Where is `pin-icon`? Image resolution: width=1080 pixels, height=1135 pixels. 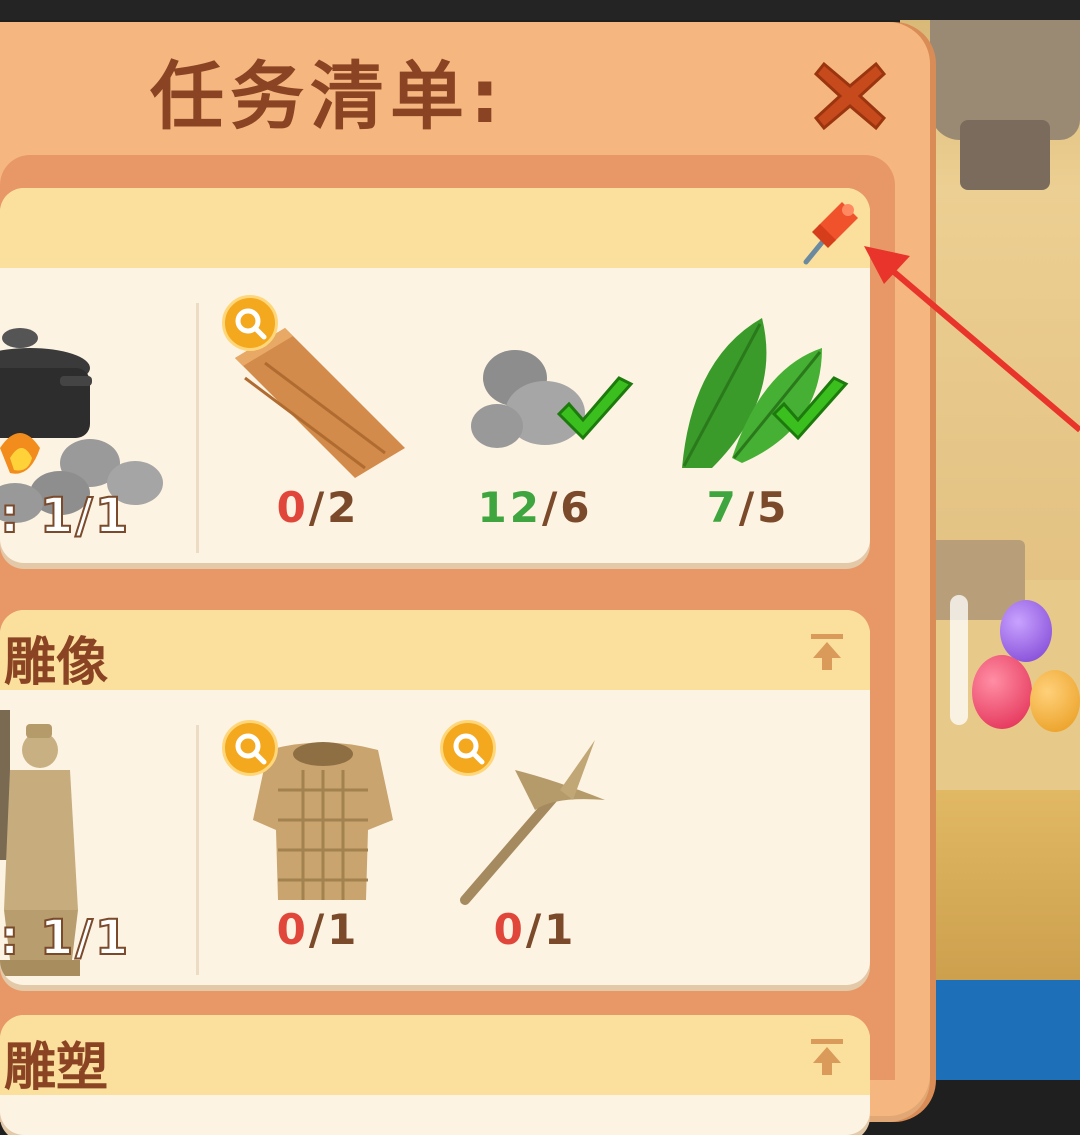
pin-icon is located at coordinates (830, 233).